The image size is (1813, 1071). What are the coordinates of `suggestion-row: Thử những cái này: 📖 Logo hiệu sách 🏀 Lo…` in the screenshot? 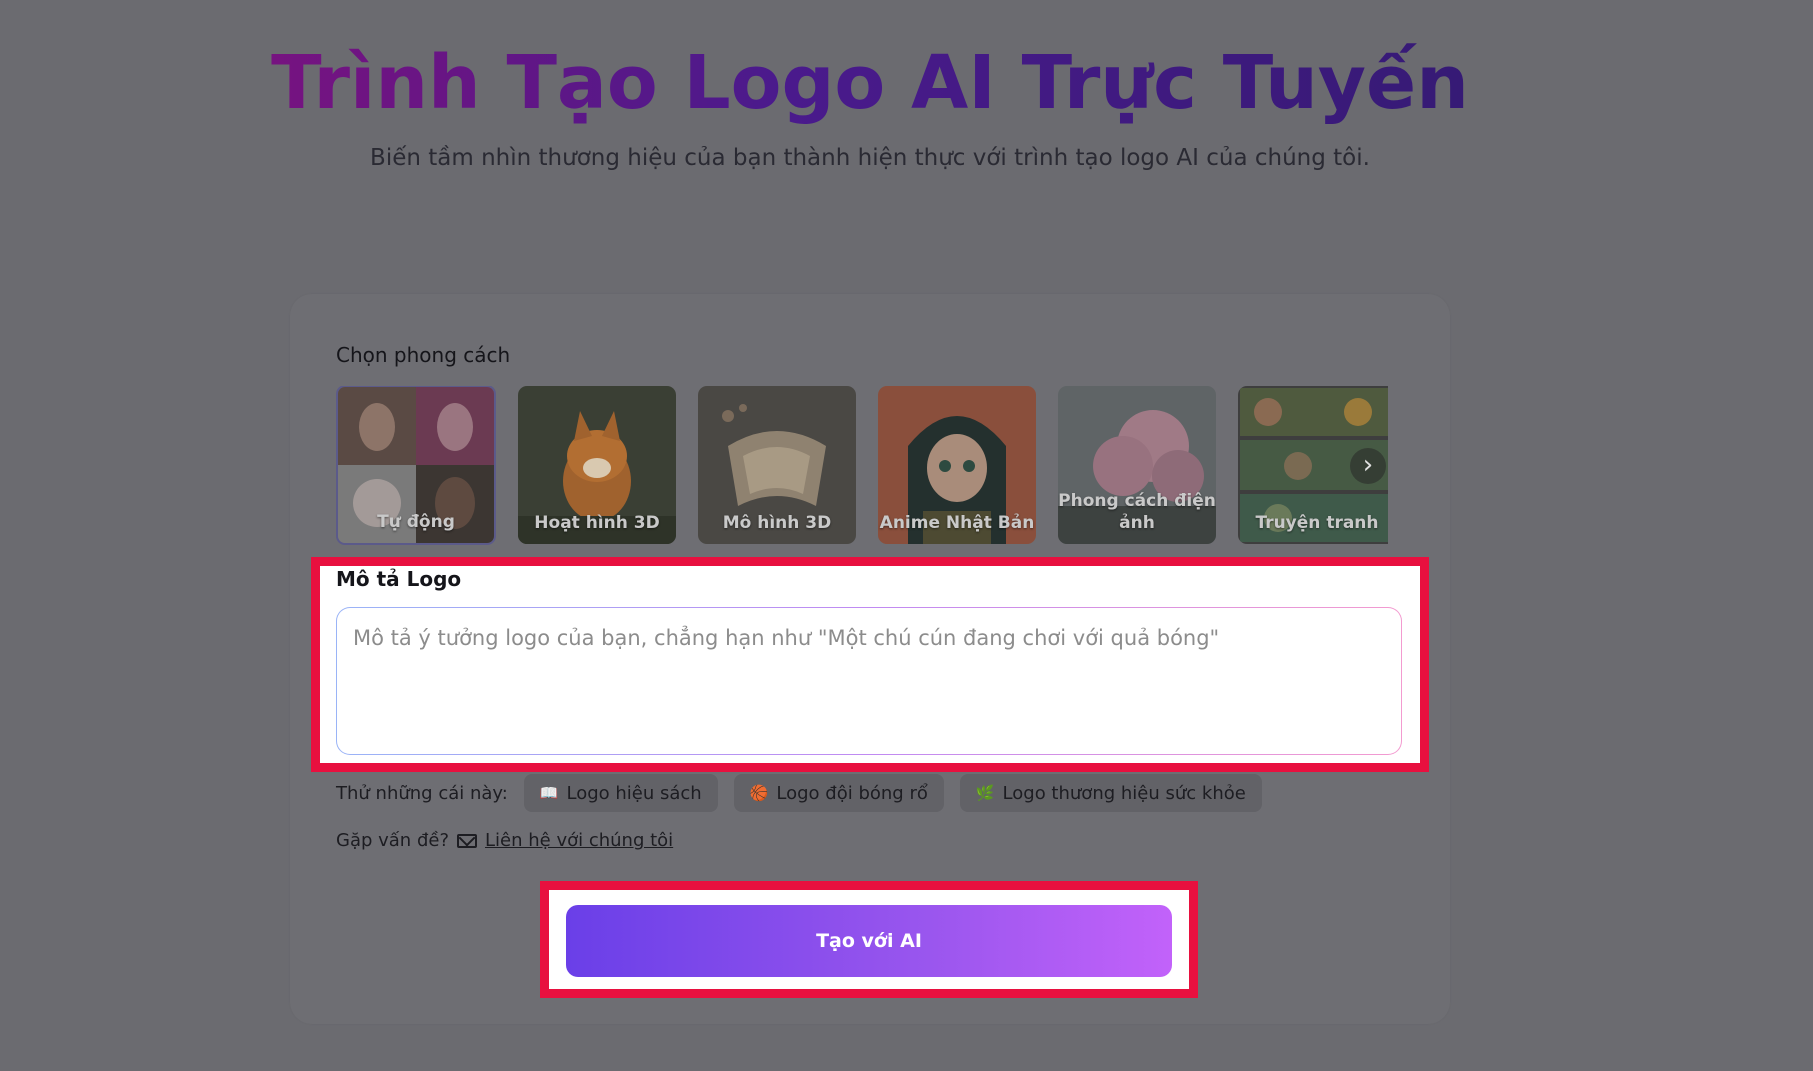 It's located at (799, 793).